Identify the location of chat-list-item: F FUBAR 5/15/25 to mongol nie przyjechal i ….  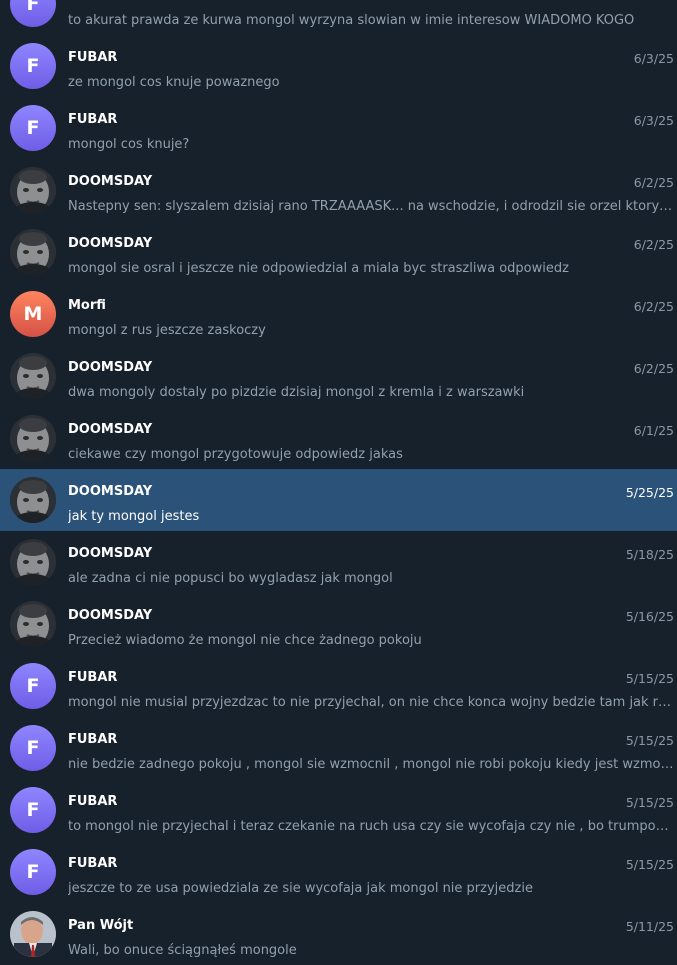
(338, 810).